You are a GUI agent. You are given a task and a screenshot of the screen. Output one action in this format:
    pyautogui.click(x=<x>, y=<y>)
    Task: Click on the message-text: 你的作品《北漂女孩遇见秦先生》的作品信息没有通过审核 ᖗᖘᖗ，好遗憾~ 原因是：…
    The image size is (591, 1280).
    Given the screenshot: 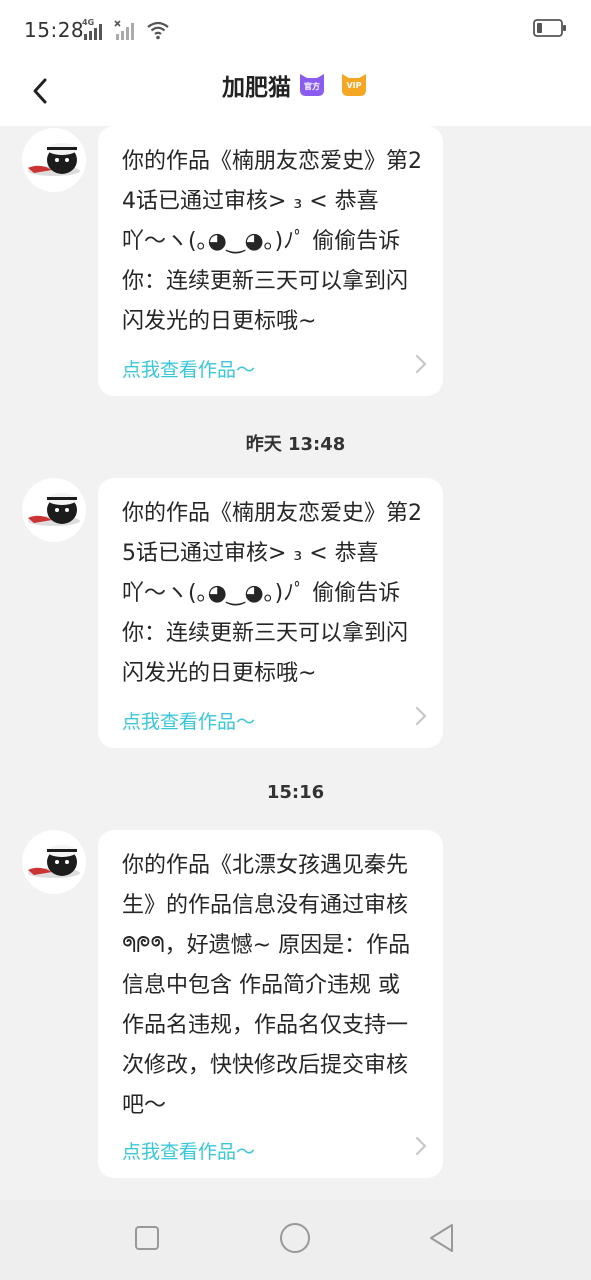 What is the action you would take?
    pyautogui.click(x=266, y=985)
    